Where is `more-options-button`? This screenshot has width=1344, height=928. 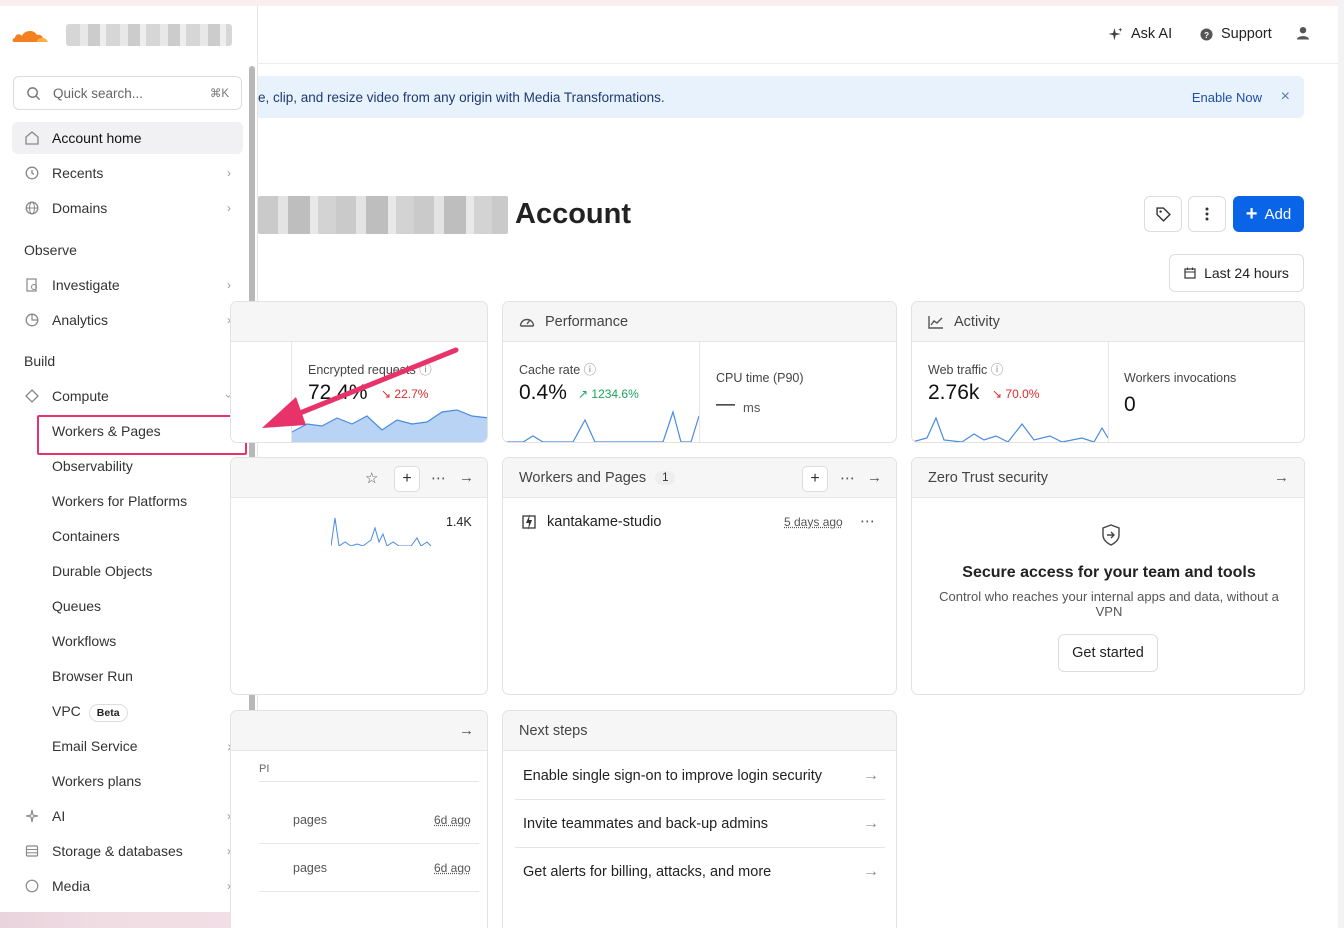
more-options-button is located at coordinates (1207, 214).